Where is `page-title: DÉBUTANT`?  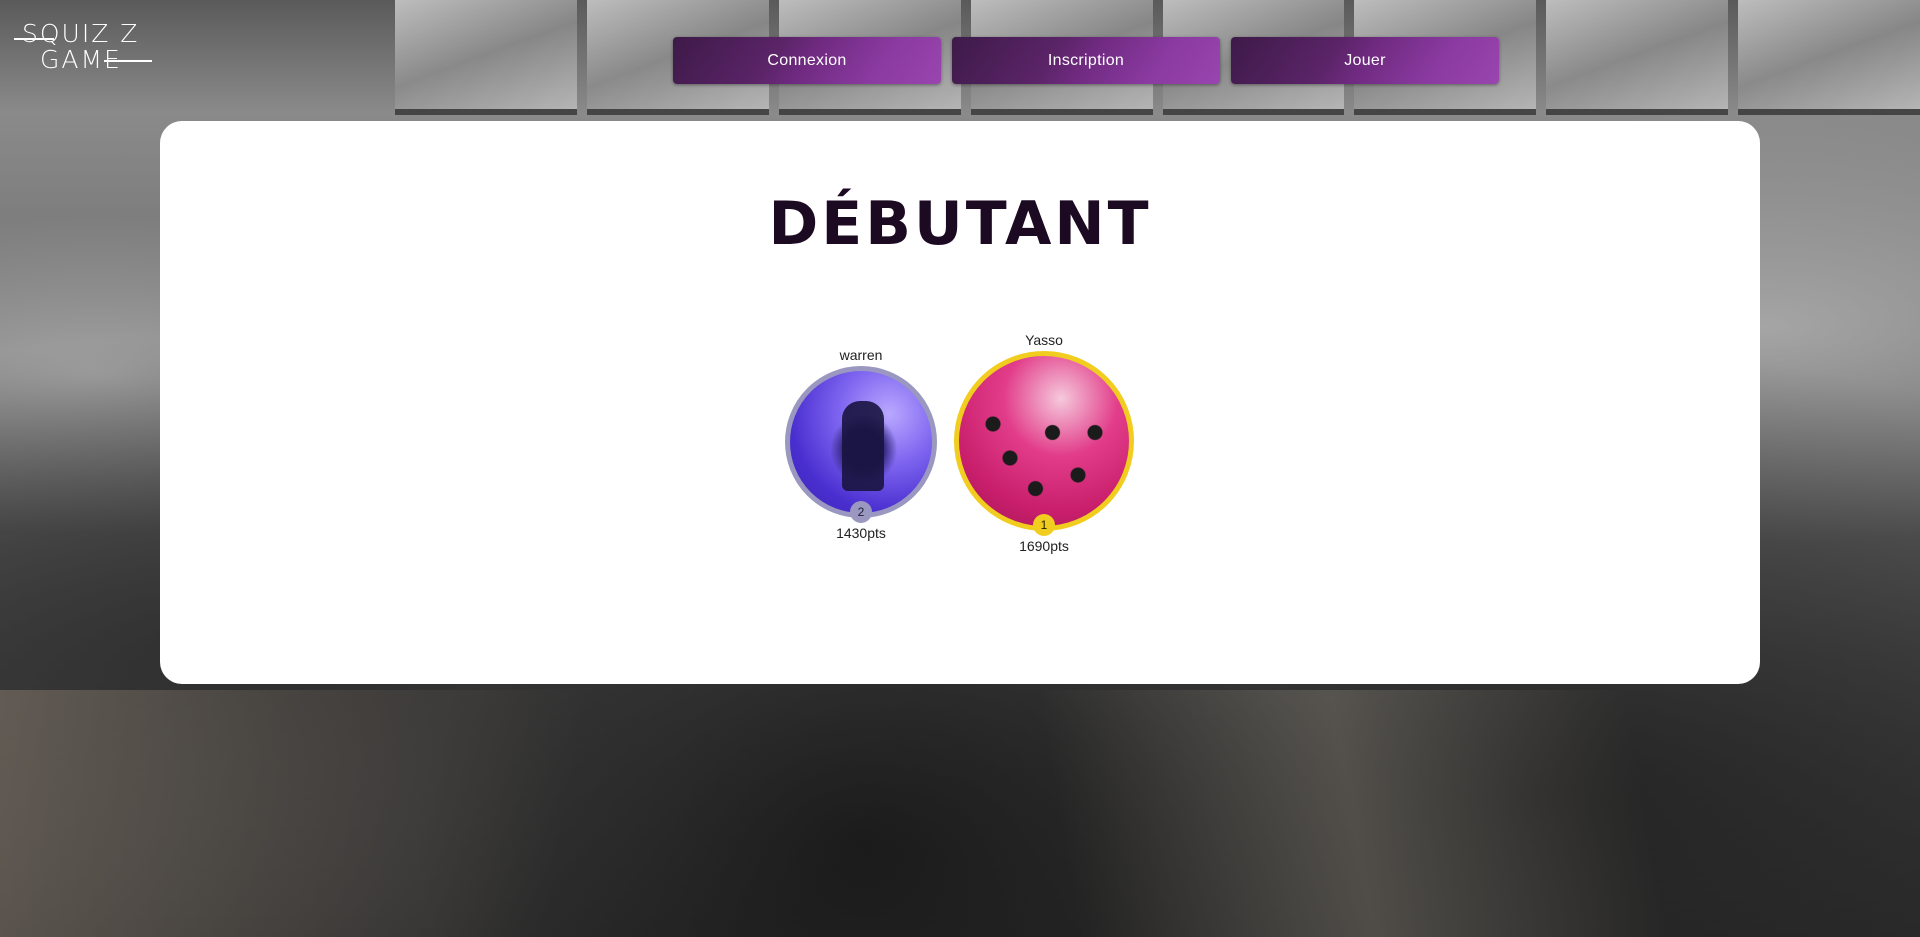
page-title: DÉBUTANT is located at coordinates (960, 224).